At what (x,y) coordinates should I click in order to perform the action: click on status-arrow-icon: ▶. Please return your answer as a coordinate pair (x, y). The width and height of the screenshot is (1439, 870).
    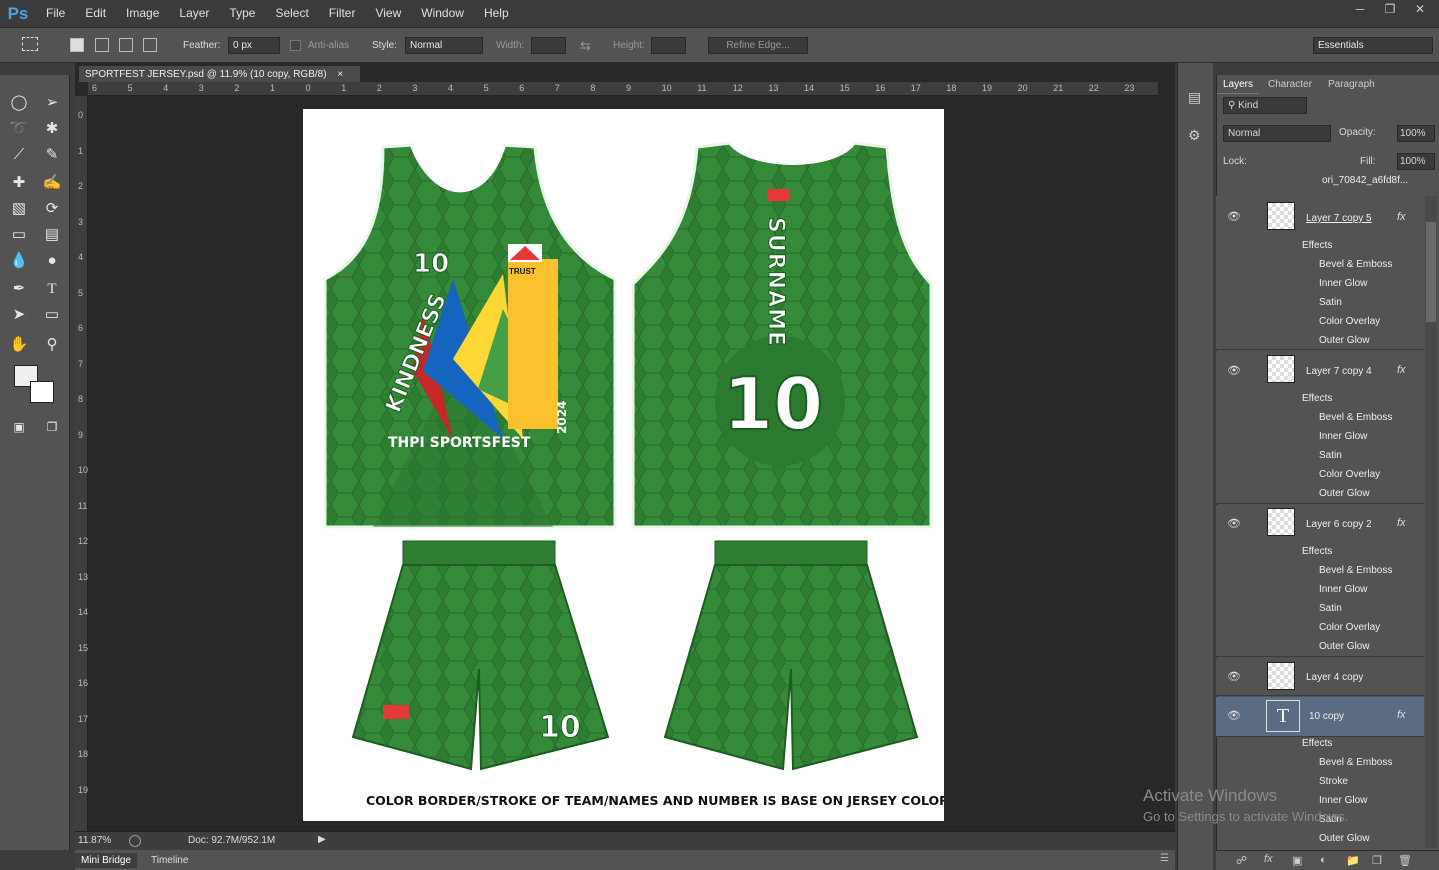
    Looking at the image, I should click on (322, 839).